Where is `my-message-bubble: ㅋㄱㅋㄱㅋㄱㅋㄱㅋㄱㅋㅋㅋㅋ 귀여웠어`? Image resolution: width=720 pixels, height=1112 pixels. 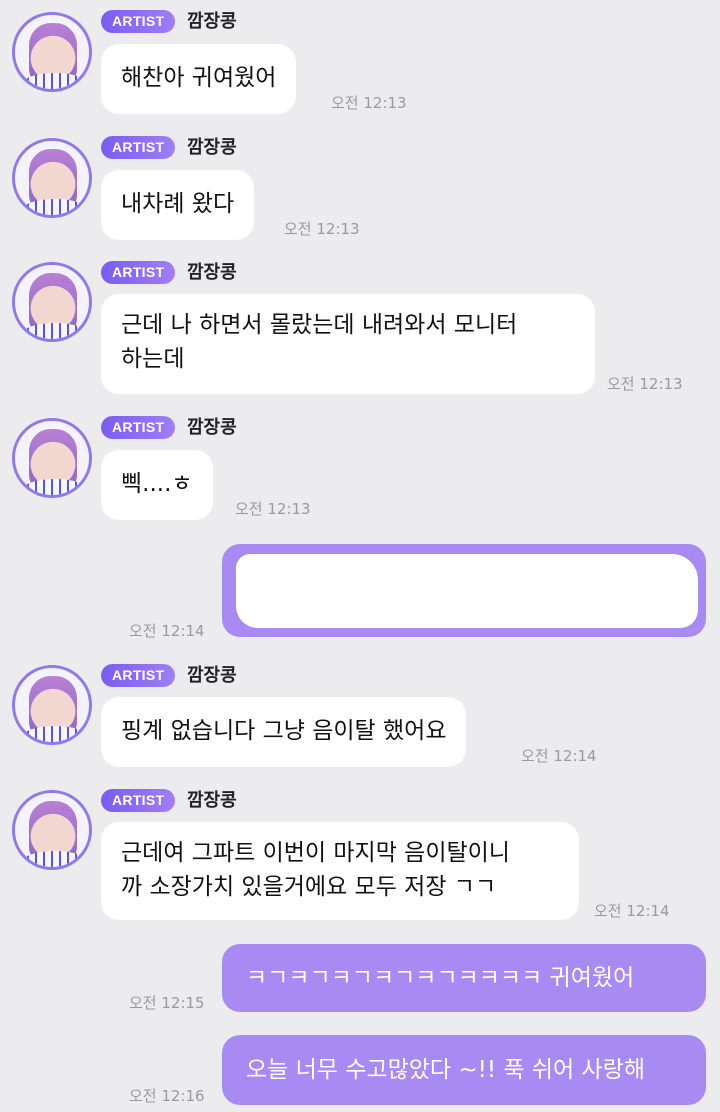
my-message-bubble: ㅋㄱㅋㄱㅋㄱㅋㄱㅋㄱㅋㅋㅋㅋ 귀여웠어 is located at coordinates (464, 978).